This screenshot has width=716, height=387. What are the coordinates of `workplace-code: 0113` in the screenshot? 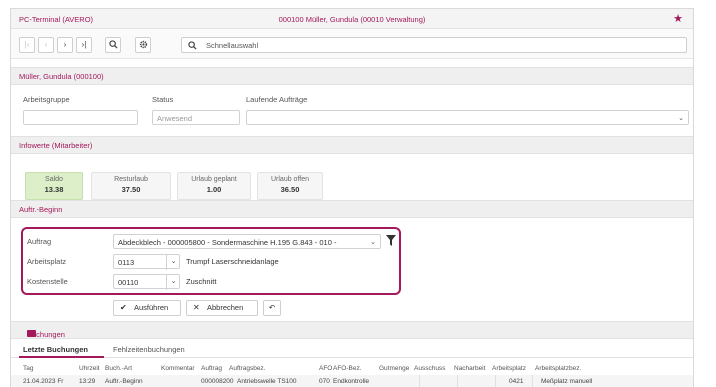 It's located at (126, 262).